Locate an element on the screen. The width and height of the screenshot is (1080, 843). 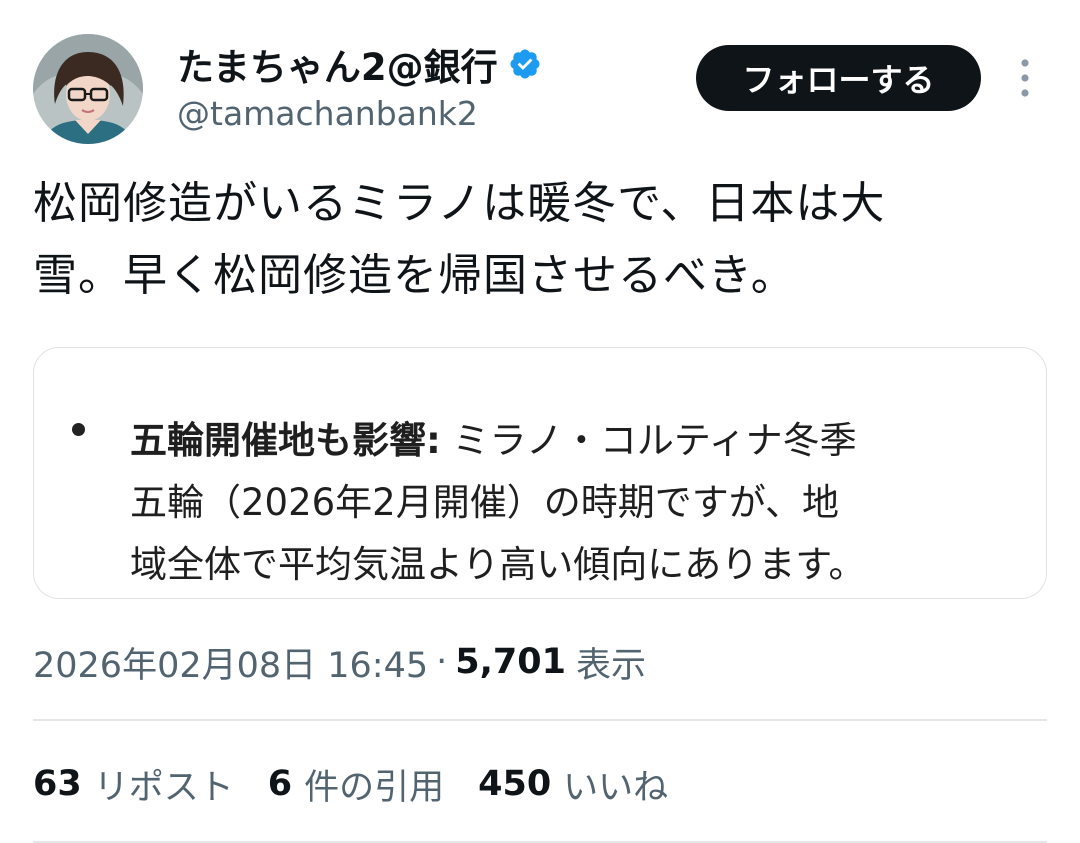
reposts-stat: 63 リポスト is located at coordinates (133, 784).